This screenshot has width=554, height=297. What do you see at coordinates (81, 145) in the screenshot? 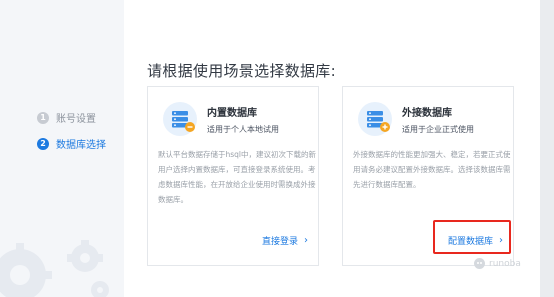
I see `step-label: 数据库选择` at bounding box center [81, 145].